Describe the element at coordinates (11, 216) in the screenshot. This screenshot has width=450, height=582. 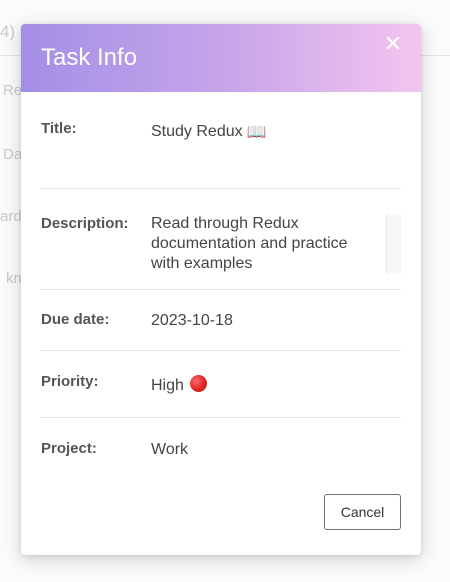
I see `background-row-text: ard` at that location.